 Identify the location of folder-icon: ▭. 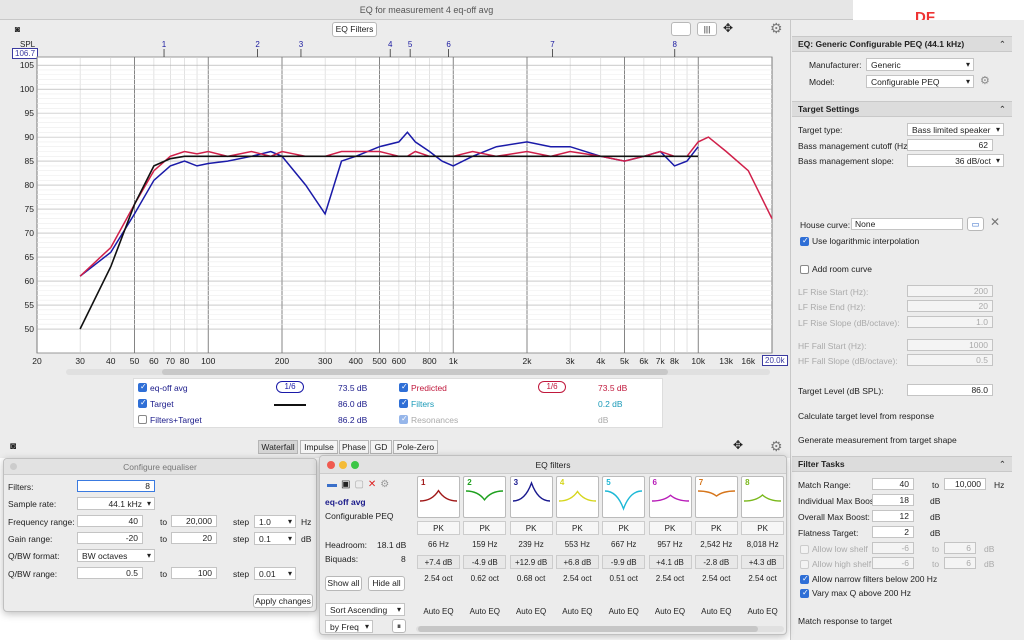
(975, 224).